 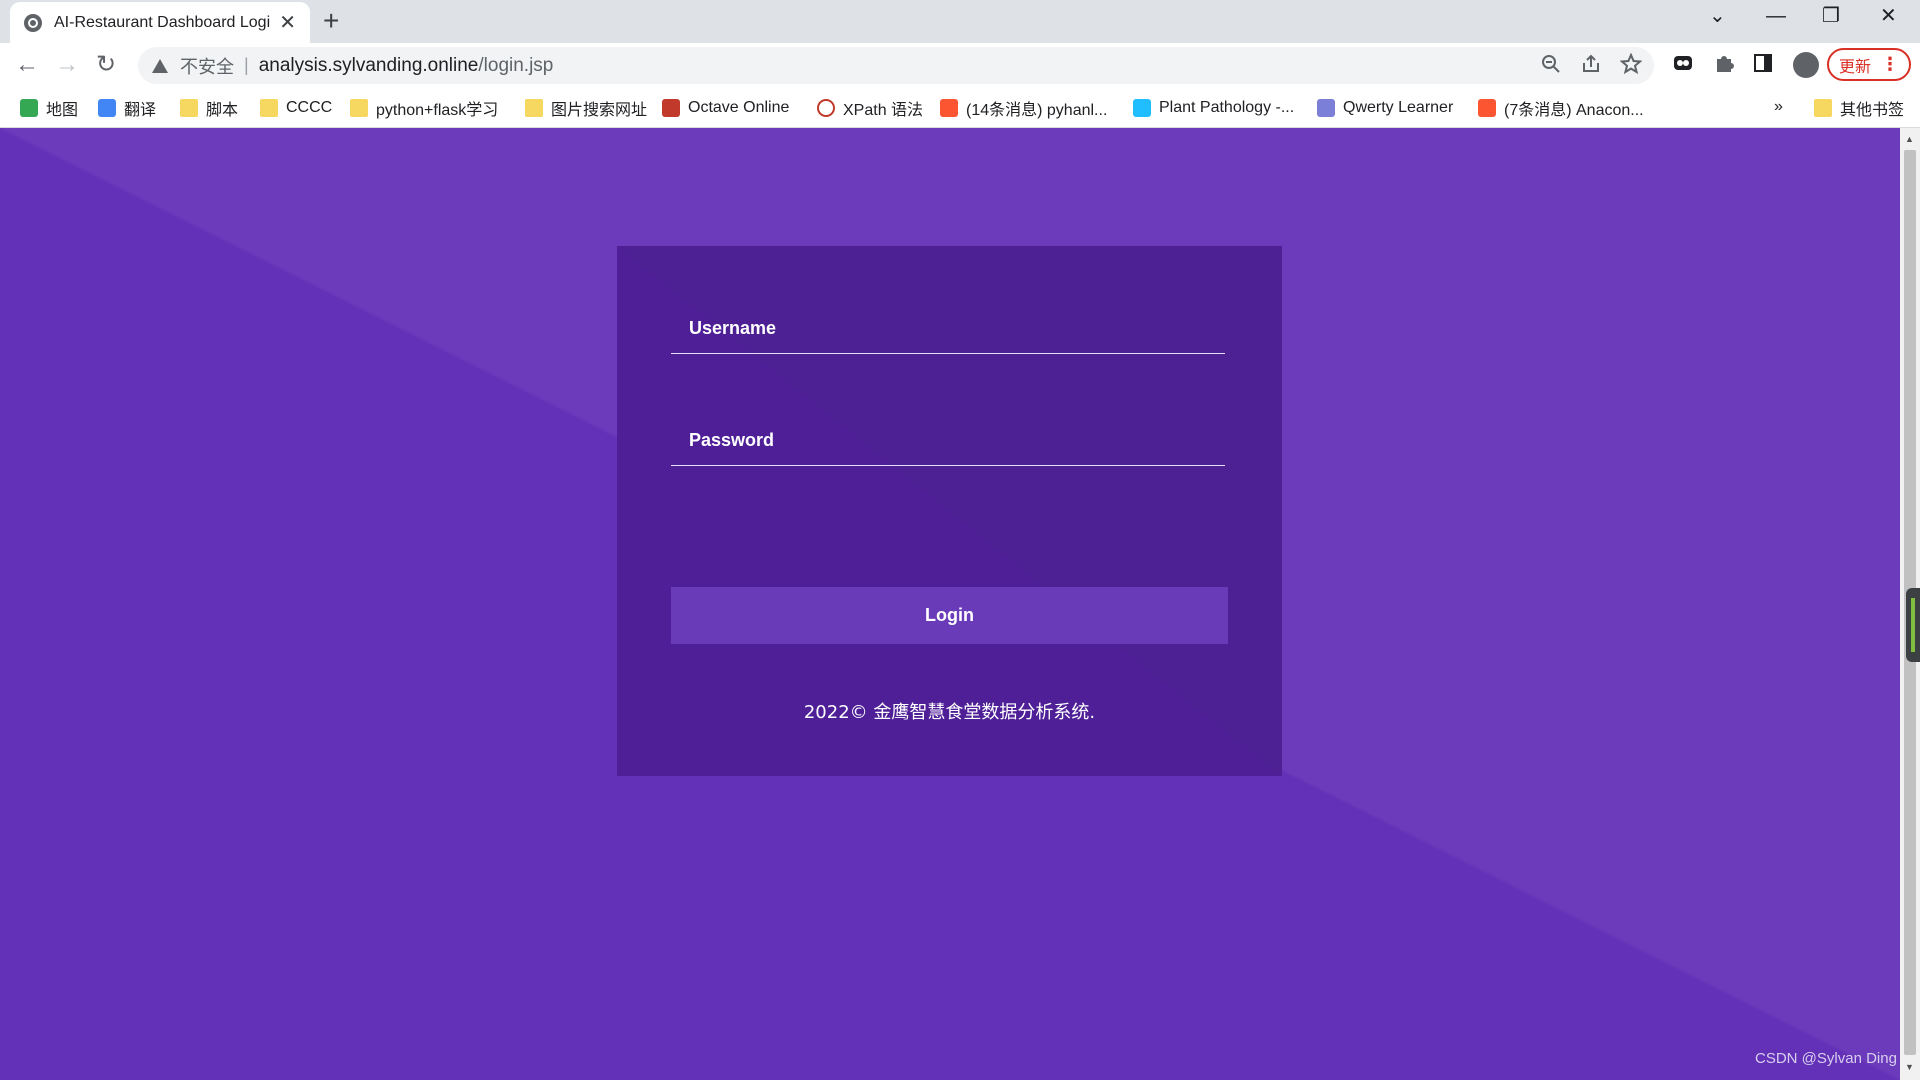 What do you see at coordinates (287, 23) in the screenshot?
I see `tab-close-icon: ✕` at bounding box center [287, 23].